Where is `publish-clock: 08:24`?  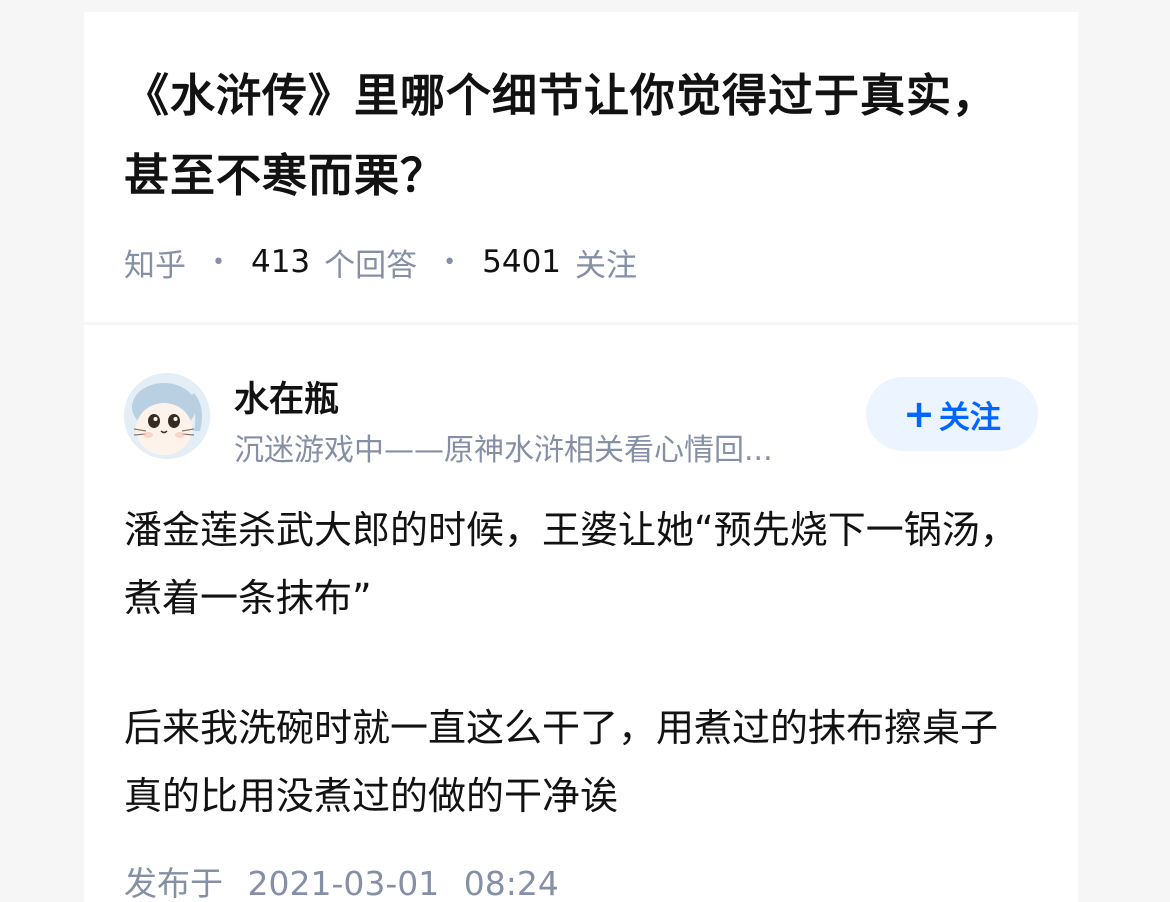
publish-clock: 08:24 is located at coordinates (511, 883).